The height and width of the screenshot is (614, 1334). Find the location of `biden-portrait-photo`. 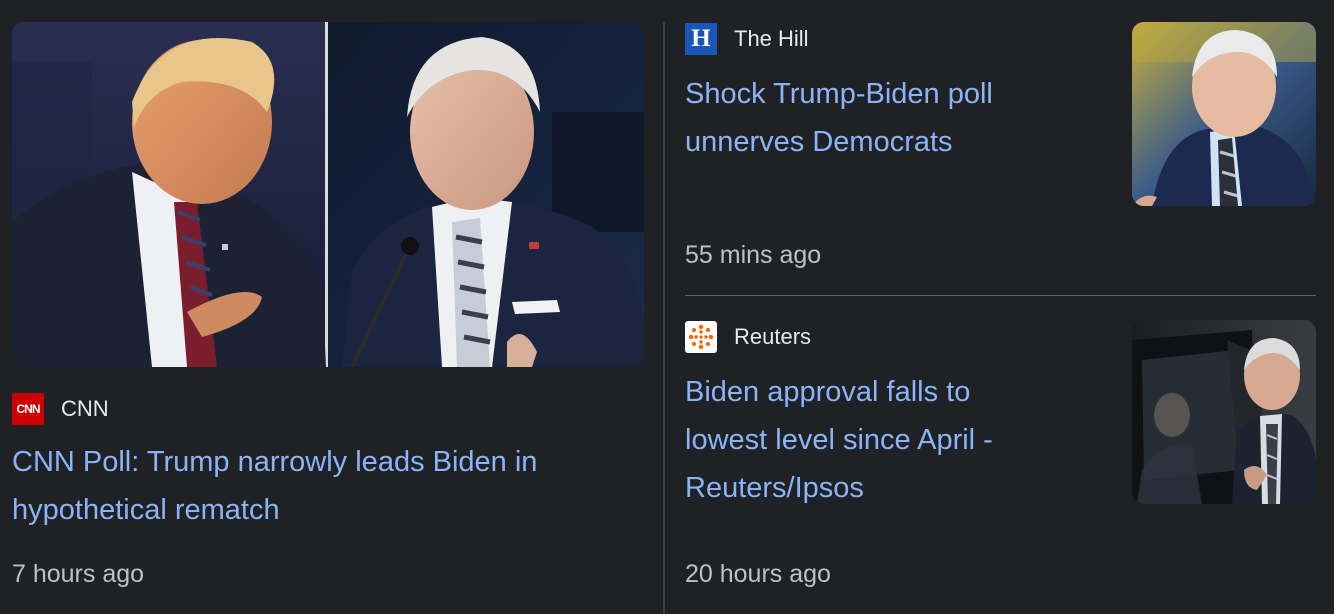

biden-portrait-photo is located at coordinates (1224, 114).